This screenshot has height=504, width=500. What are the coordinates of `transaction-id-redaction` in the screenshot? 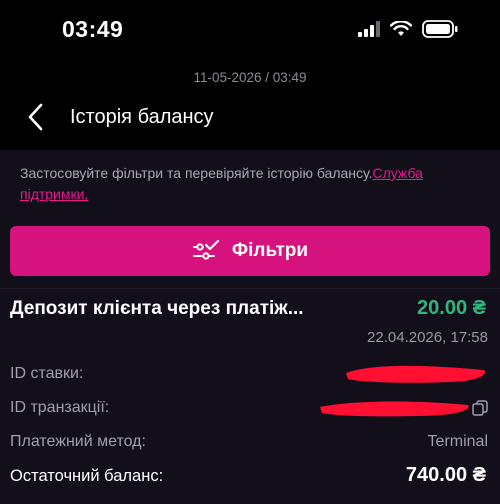 It's located at (394, 409).